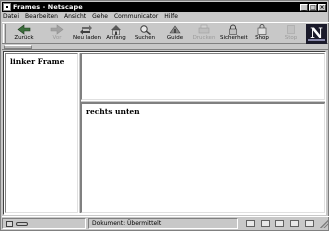 This screenshot has width=329, height=240. What do you see at coordinates (262, 29) in the screenshot?
I see `shop-bag-icon` at bounding box center [262, 29].